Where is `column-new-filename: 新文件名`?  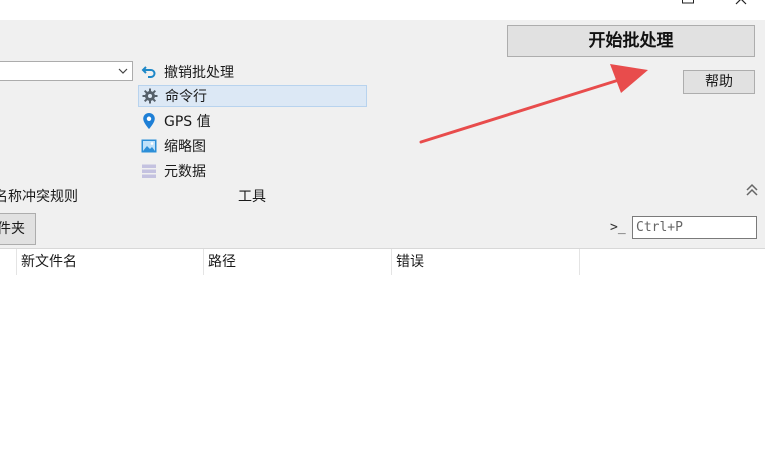 column-new-filename: 新文件名 is located at coordinates (110, 262).